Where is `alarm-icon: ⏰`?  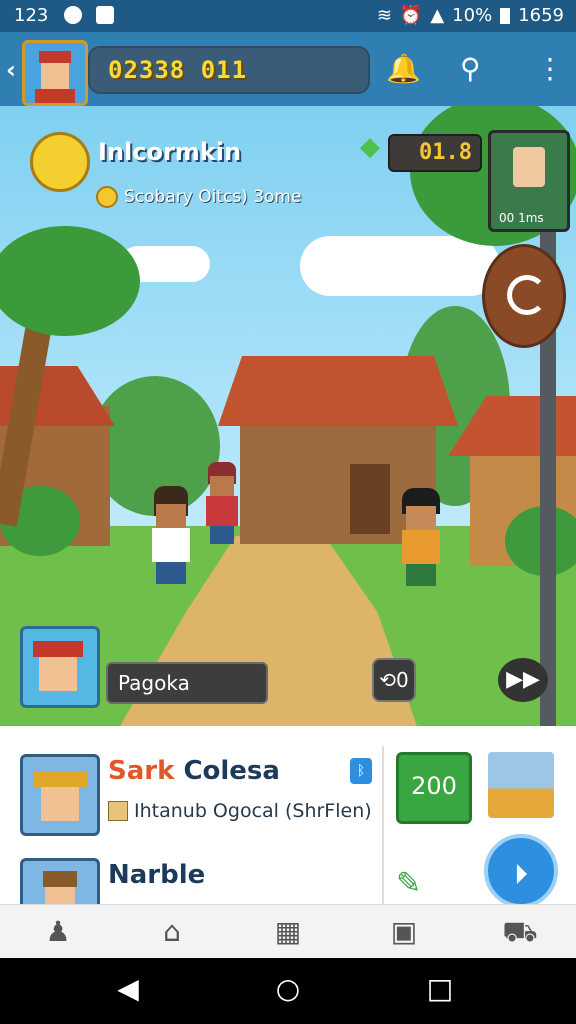
alarm-icon: ⏰ is located at coordinates (411, 15).